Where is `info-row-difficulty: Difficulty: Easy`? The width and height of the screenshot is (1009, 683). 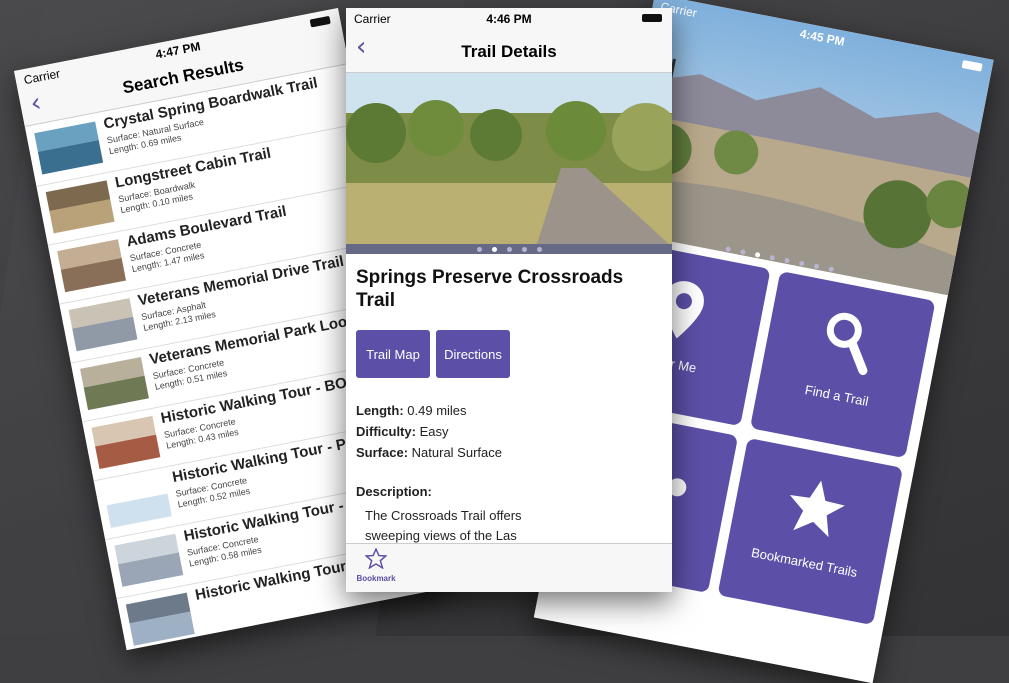
info-row-difficulty: Difficulty: Easy is located at coordinates (429, 431).